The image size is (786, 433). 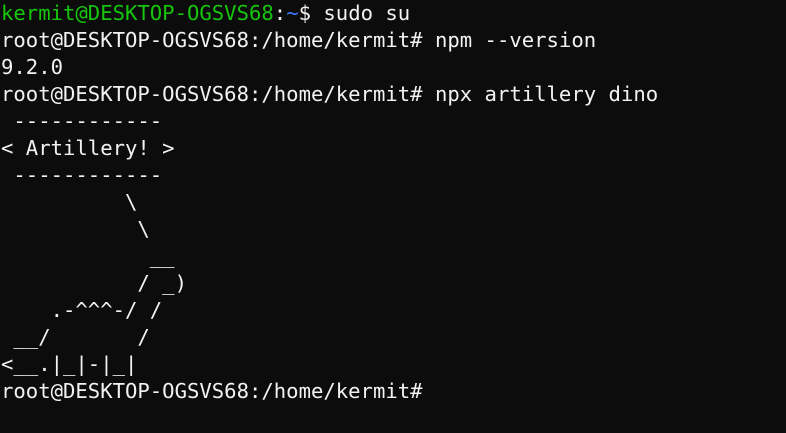 I want to click on command-text: sudo su, so click(x=361, y=13).